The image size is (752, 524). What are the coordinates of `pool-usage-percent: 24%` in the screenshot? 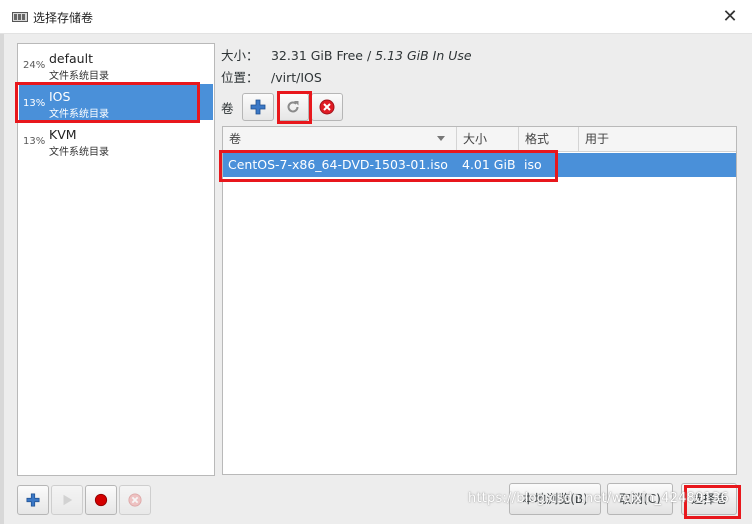 It's located at (34, 65).